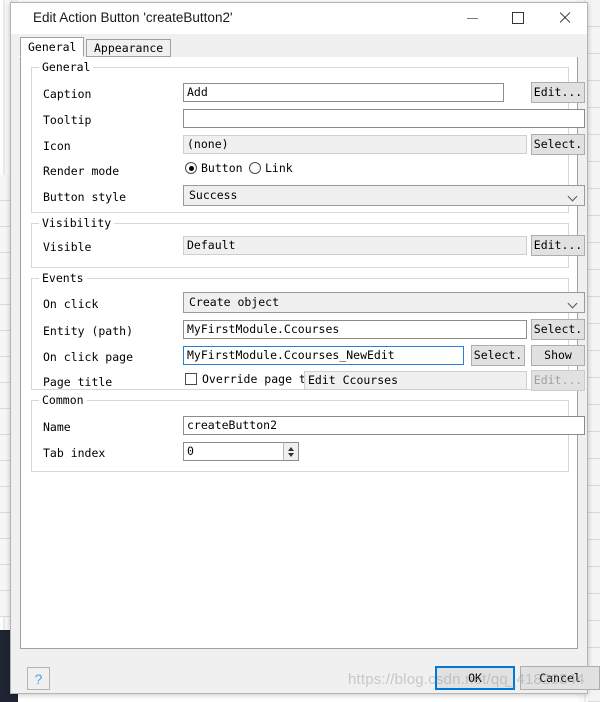 This screenshot has width=600, height=702. Describe the element at coordinates (384, 195) in the screenshot. I see `button-style-select: Success` at that location.